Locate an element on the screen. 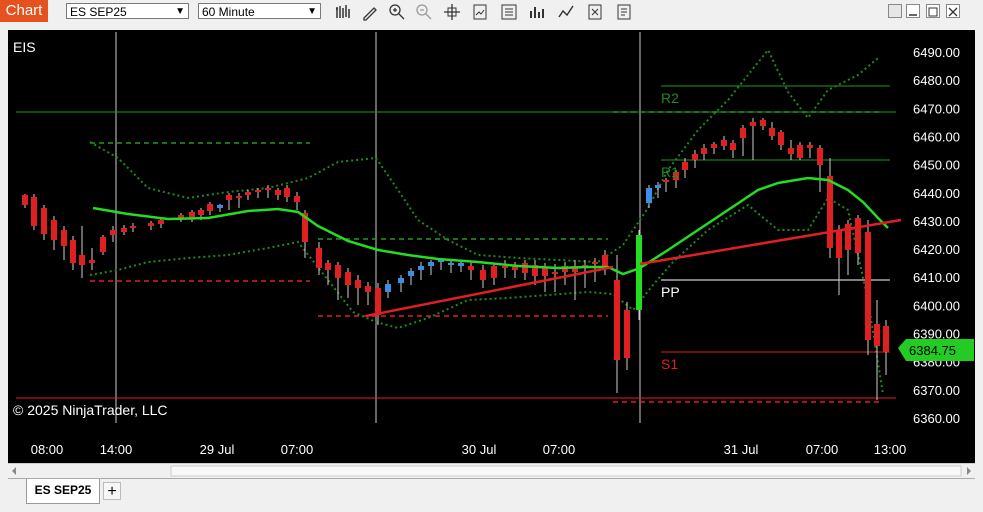 The width and height of the screenshot is (983, 512). chevron-down-icon: ▼ is located at coordinates (312, 11).